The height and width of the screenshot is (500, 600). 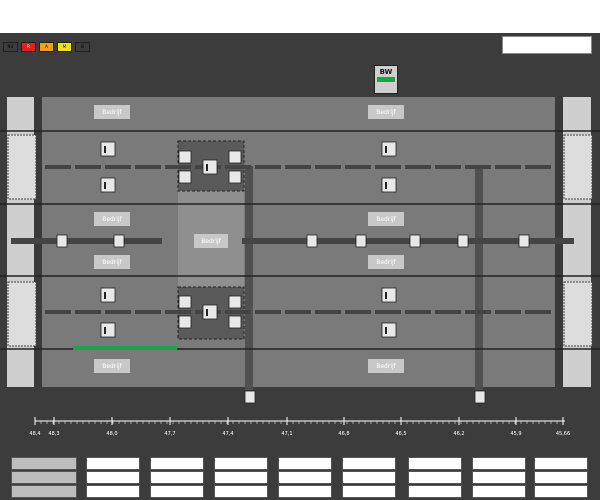 What do you see at coordinates (125, 348) in the screenshot?
I see `green-status-bar` at bounding box center [125, 348].